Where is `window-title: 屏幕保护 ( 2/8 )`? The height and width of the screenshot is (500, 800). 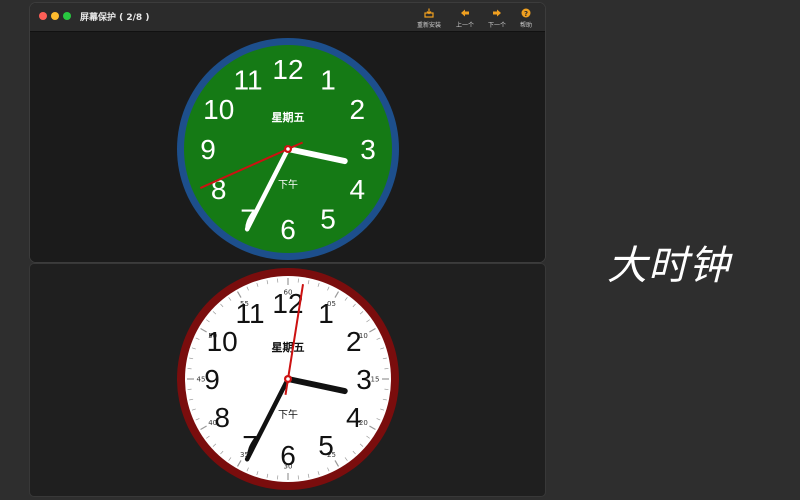
window-title: 屏幕保护 ( 2/8 ) is located at coordinates (115, 18).